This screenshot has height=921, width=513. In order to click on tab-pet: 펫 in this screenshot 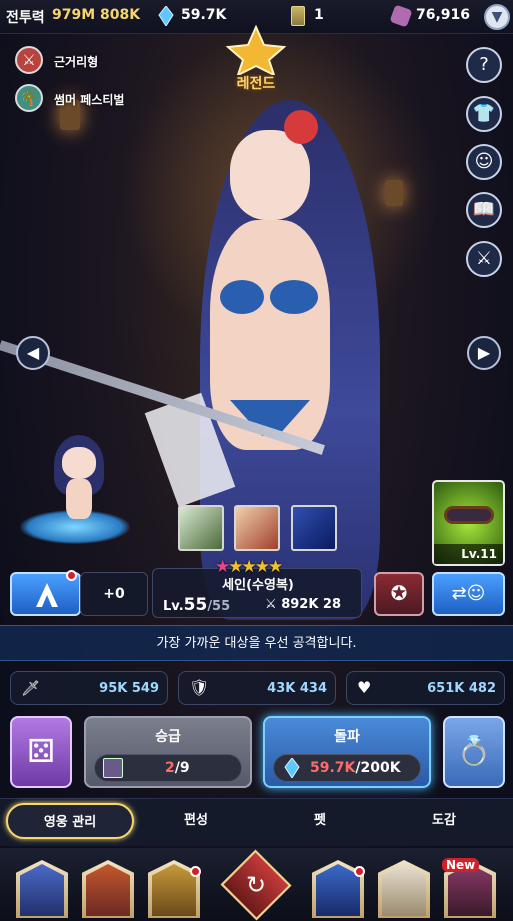, I will do `click(320, 821)`.